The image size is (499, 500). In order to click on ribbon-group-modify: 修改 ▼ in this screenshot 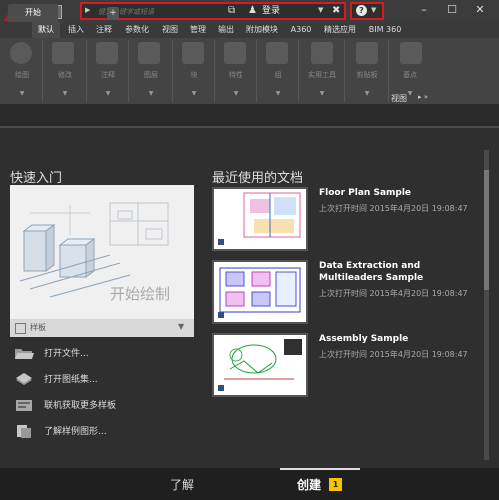, I will do `click(65, 71)`.